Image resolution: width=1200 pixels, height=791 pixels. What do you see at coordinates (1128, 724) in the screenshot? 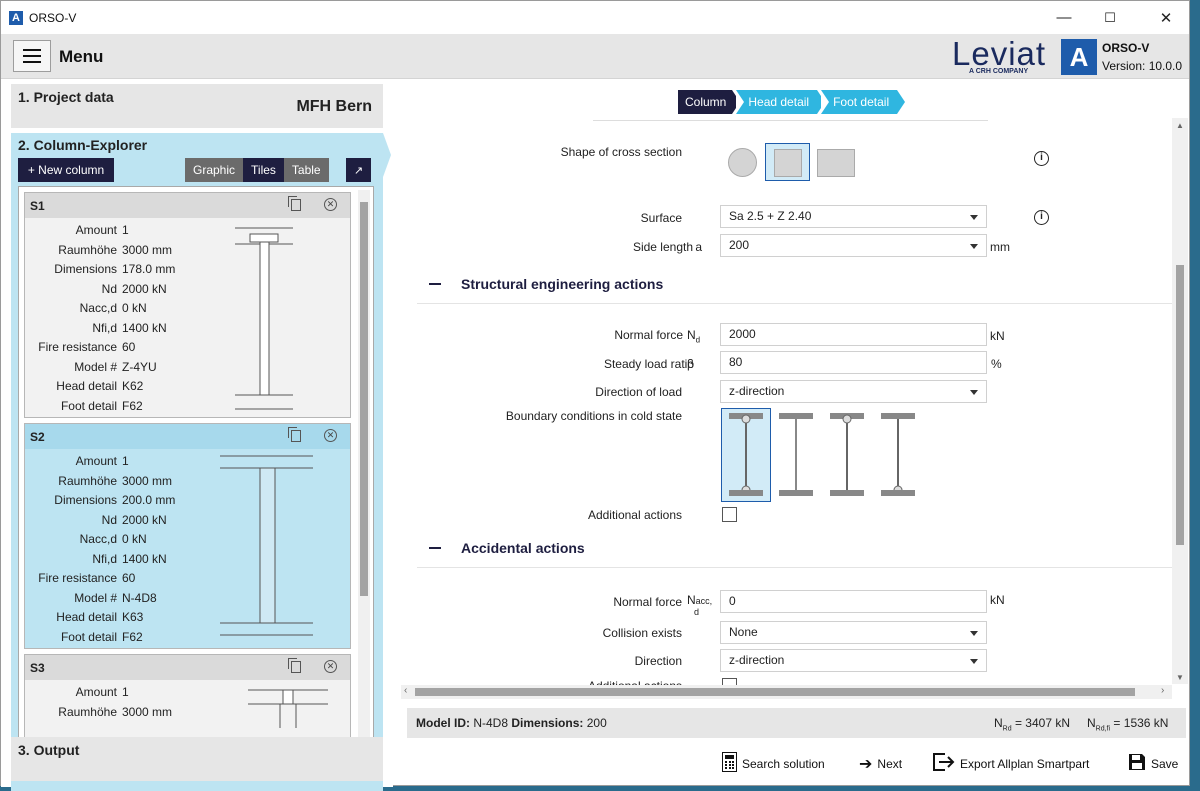
I see `nrdfi-value: NRd,fi = 1536 kN` at bounding box center [1128, 724].